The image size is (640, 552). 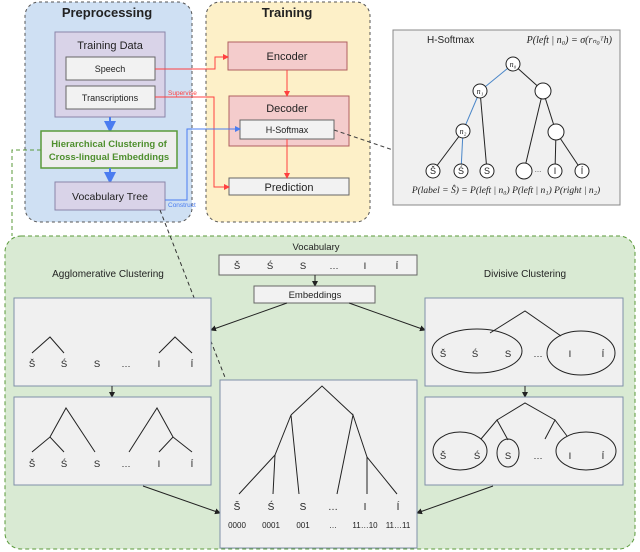 I want to click on code-label: 001, so click(x=303, y=525).